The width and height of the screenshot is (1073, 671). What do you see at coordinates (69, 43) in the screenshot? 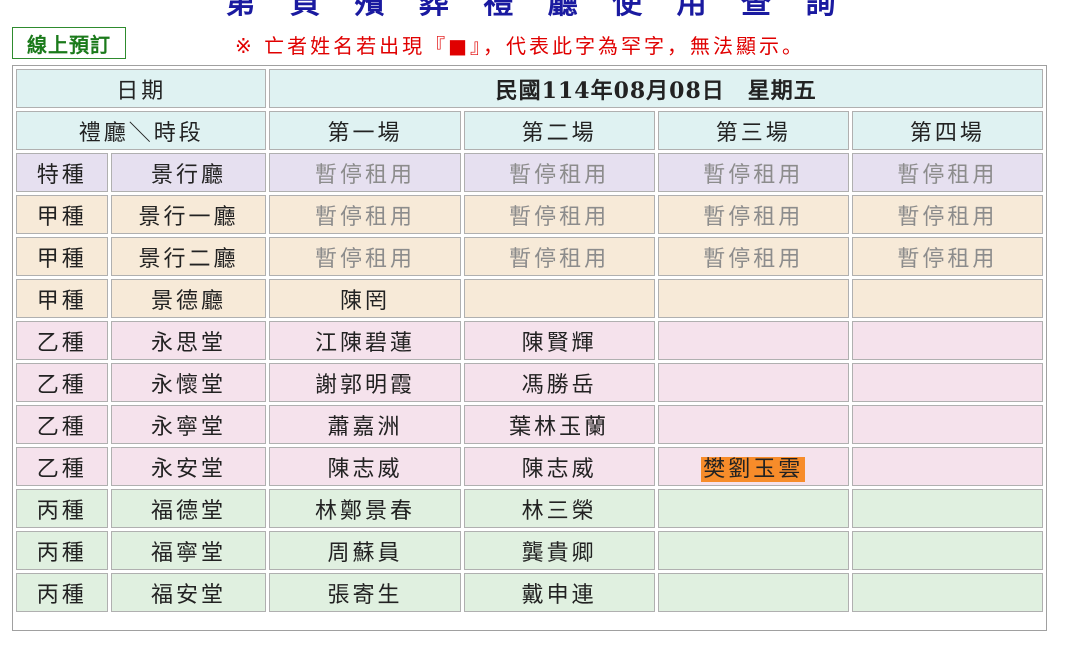
I see `online-booking-button: 線上預訂` at bounding box center [69, 43].